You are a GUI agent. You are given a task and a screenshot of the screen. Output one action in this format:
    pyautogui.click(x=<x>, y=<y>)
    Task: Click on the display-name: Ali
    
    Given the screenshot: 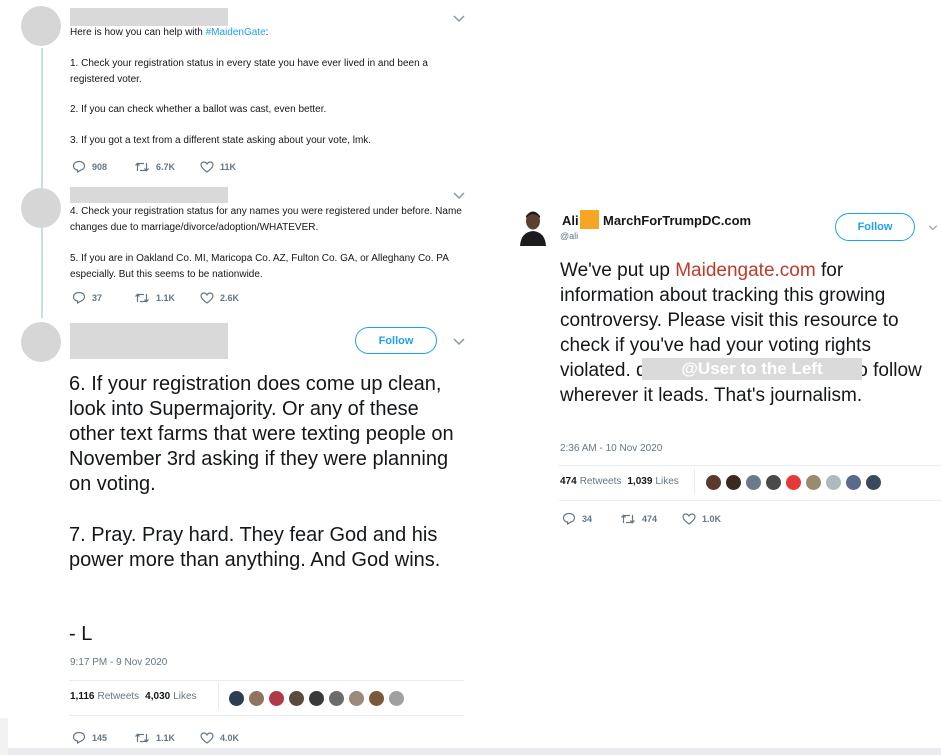 What is the action you would take?
    pyautogui.click(x=570, y=220)
    